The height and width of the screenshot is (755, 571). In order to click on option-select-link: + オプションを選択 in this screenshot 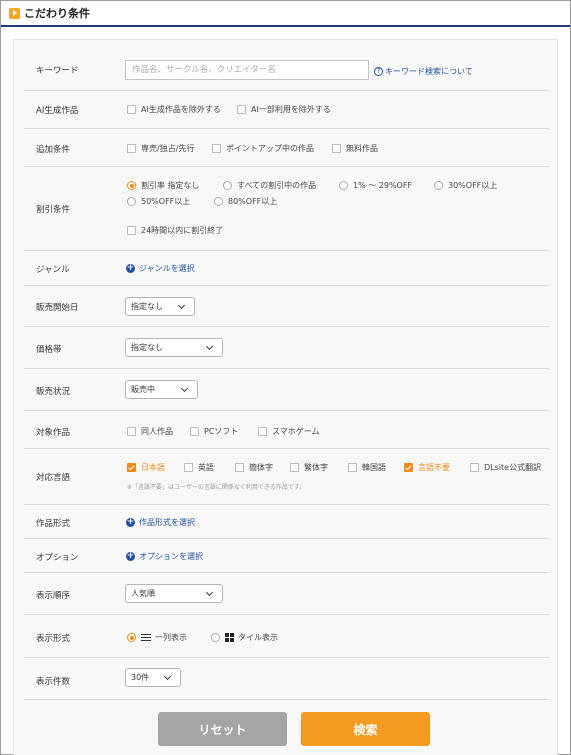, I will do `click(164, 556)`.